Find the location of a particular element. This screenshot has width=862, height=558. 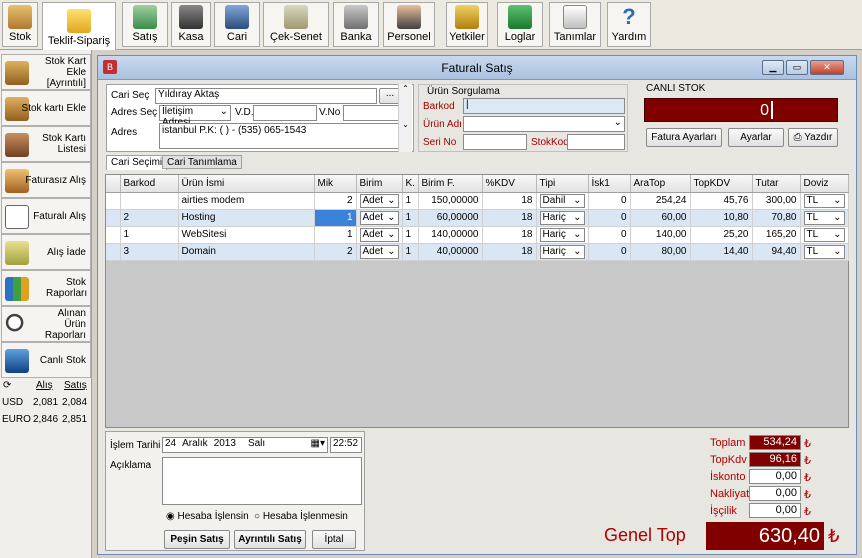

adres-textarea: istanbul P.K: ( ) - (535) 065-1543 is located at coordinates (280, 136).